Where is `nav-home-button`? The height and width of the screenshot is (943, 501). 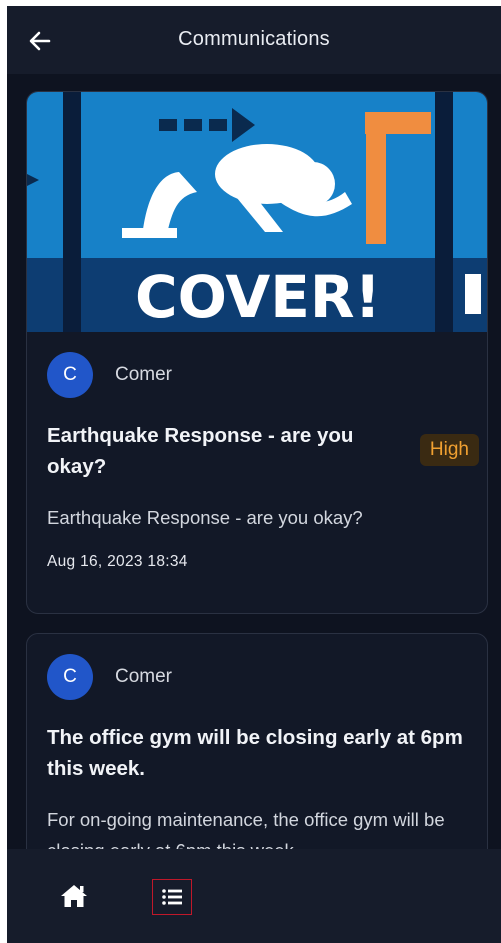 nav-home-button is located at coordinates (74, 896).